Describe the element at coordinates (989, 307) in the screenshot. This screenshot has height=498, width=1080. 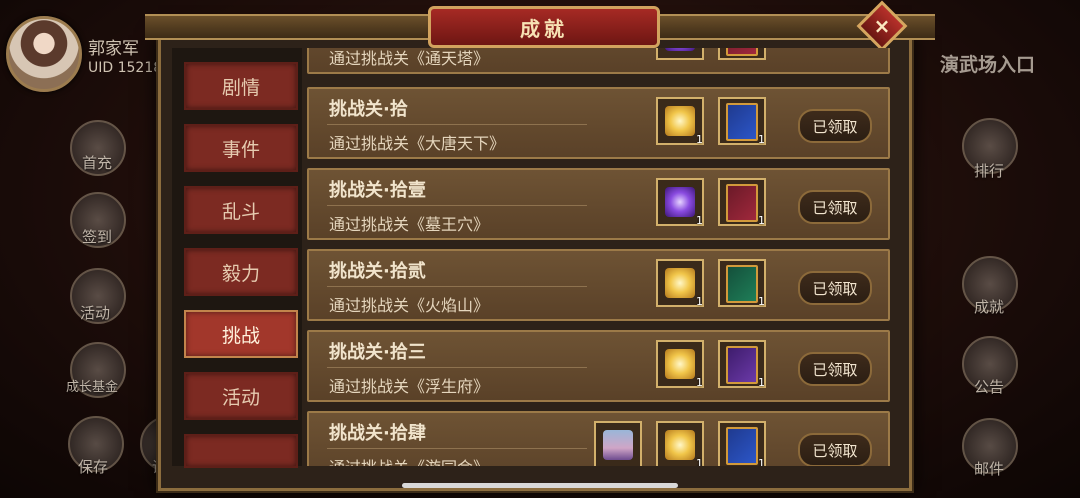
I see `side-label-achievement: 成就` at that location.